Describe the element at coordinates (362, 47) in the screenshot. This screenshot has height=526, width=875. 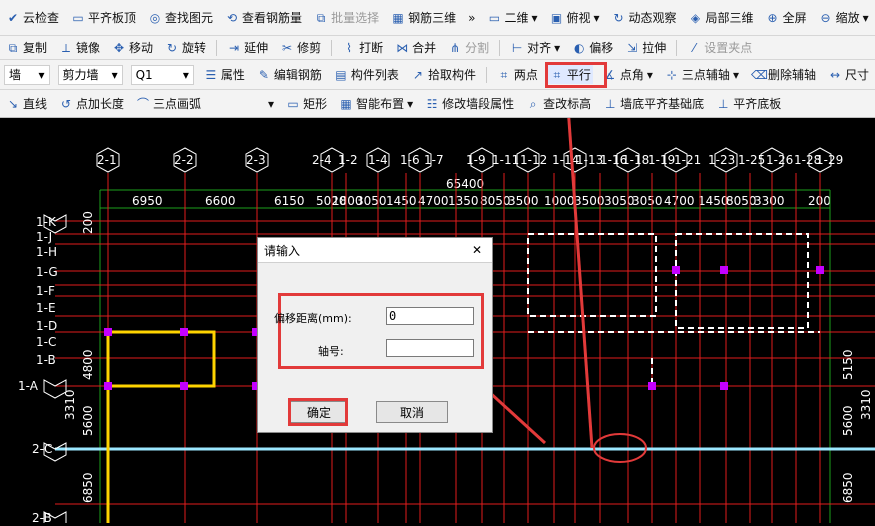
I see `break-button: ⌇ 打断` at that location.